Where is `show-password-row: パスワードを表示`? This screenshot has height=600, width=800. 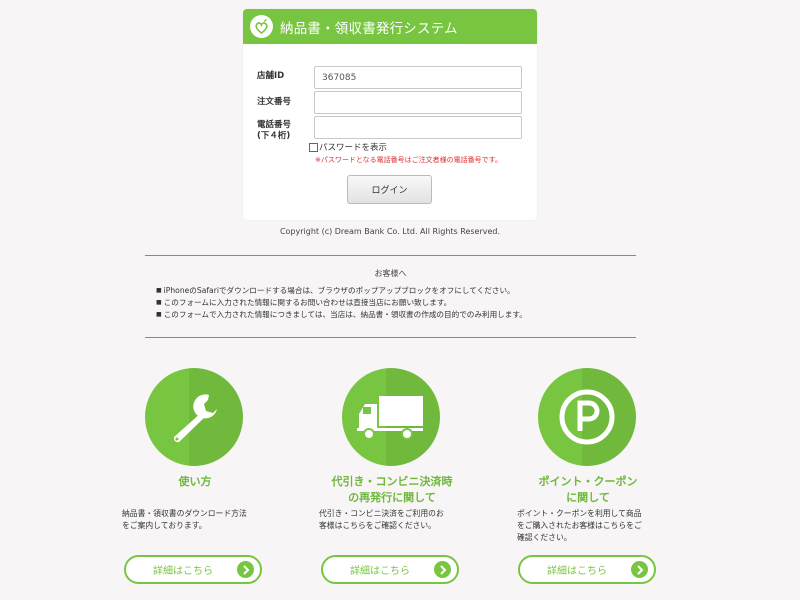
show-password-row: パスワードを表示 is located at coordinates (348, 147).